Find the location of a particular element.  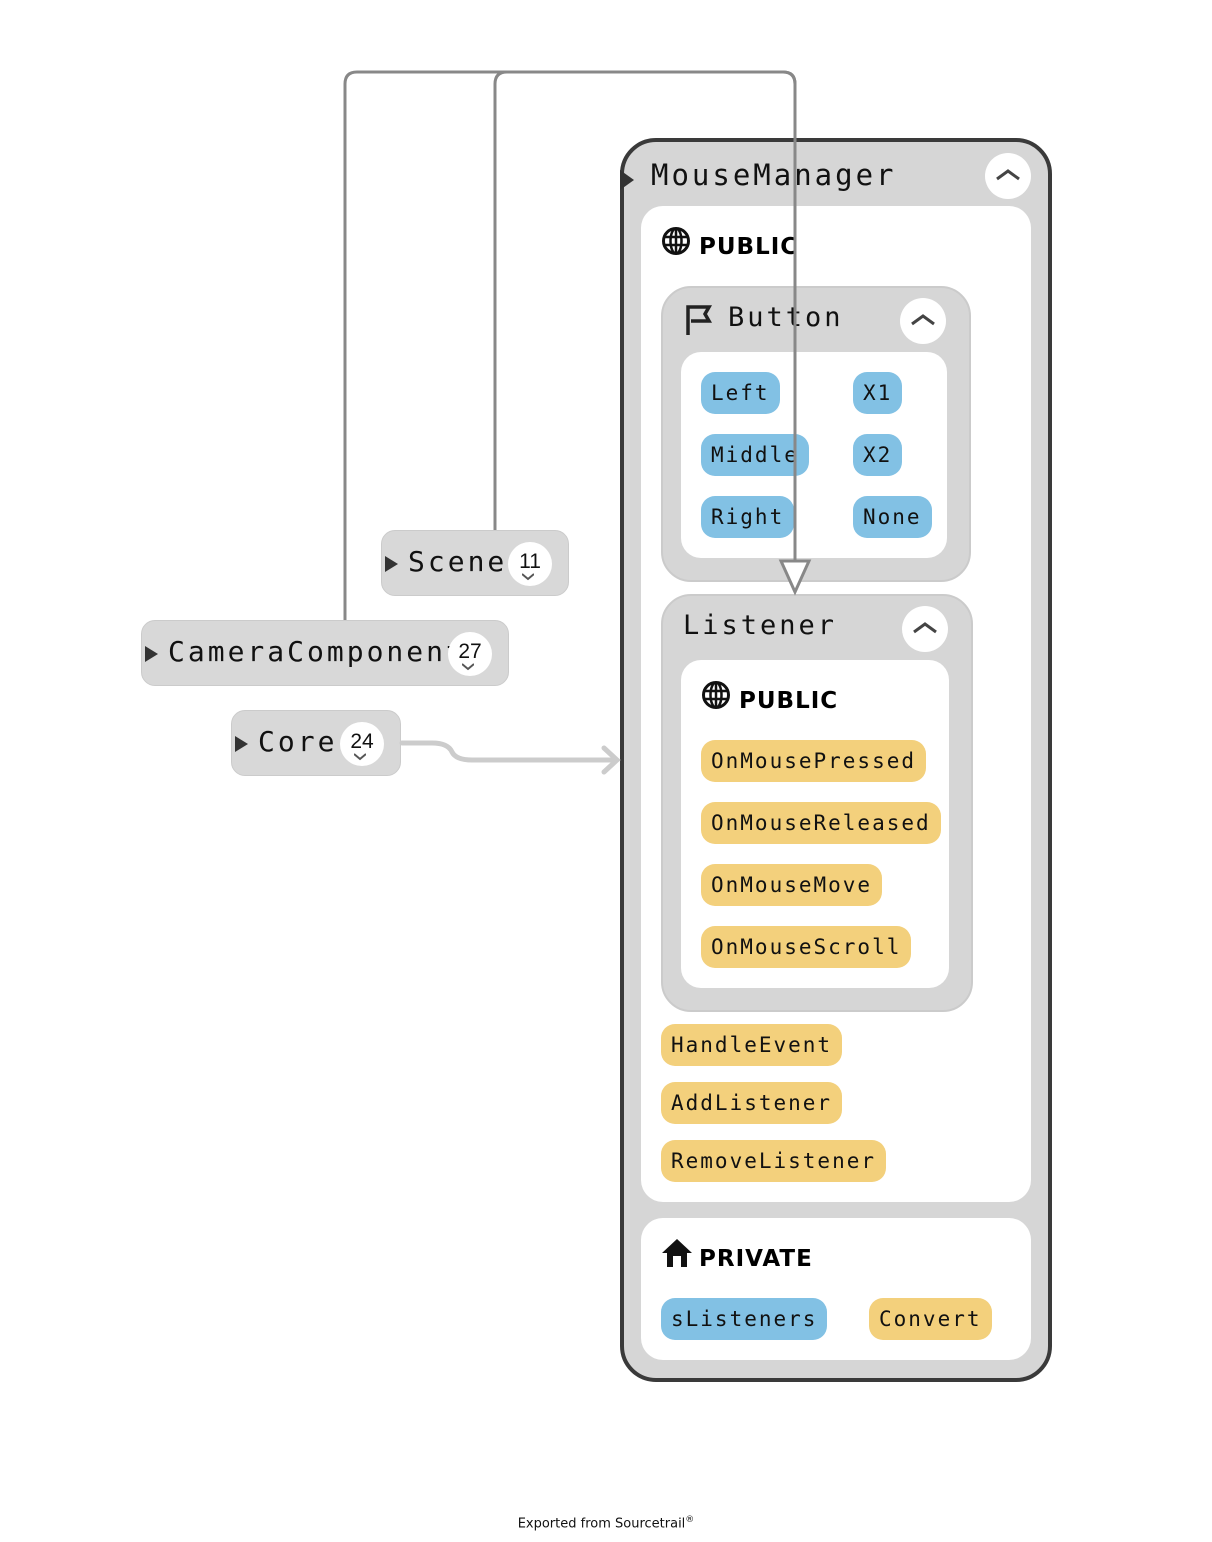

node-button-enum: Button Left Middle Right X1 X2 None is located at coordinates (816, 434).